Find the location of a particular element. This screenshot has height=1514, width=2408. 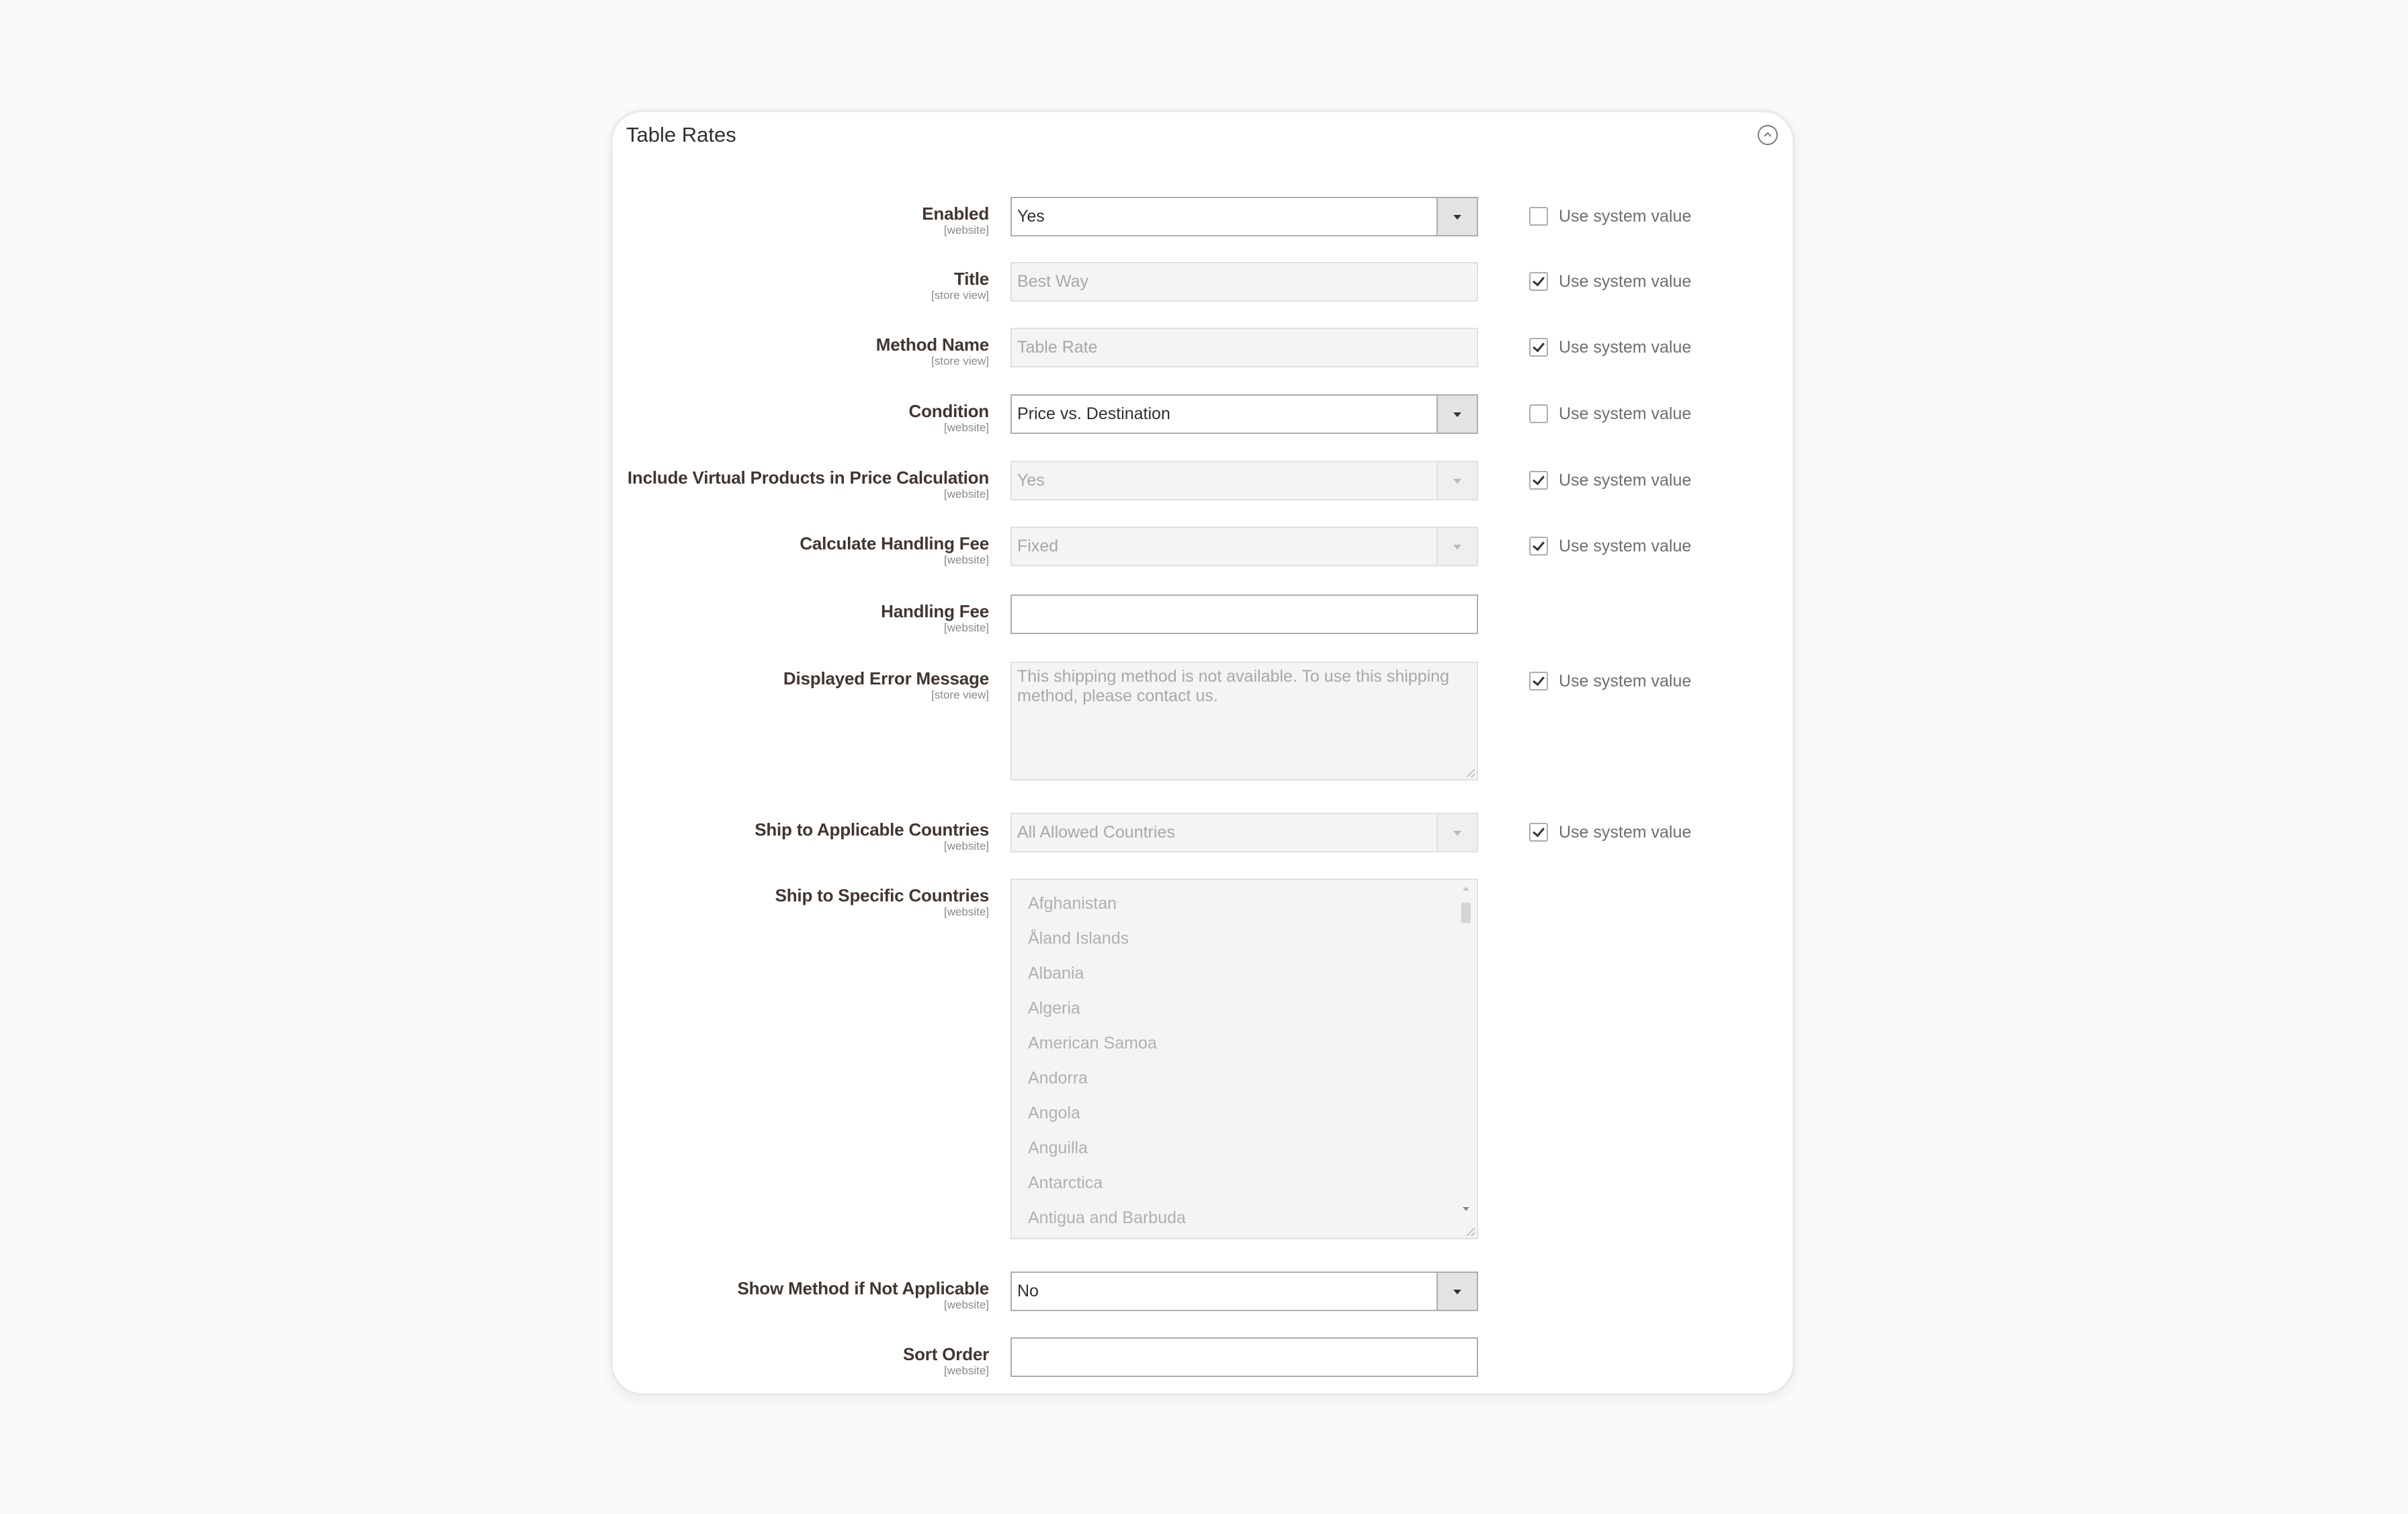

chevron-up-icon is located at coordinates (1768, 134).